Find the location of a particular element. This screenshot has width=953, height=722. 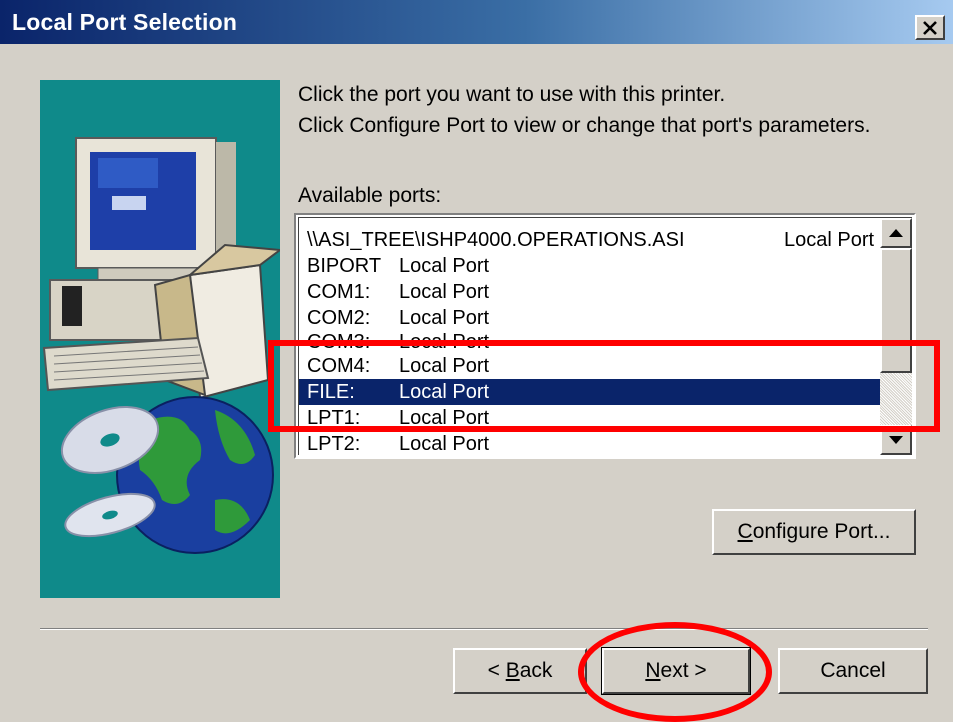

list-item: BIPORT Local Port is located at coordinates (590, 266).